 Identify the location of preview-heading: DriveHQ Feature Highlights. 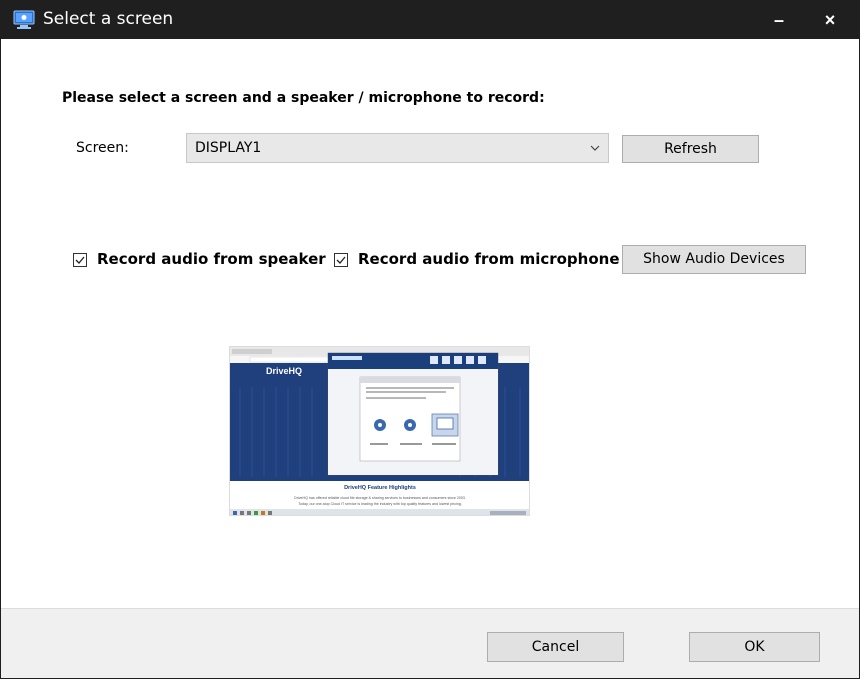
(380, 488).